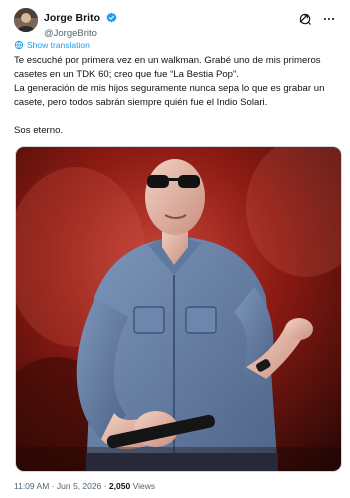 The height and width of the screenshot is (498, 350). I want to click on views-count: 2,050, so click(119, 486).